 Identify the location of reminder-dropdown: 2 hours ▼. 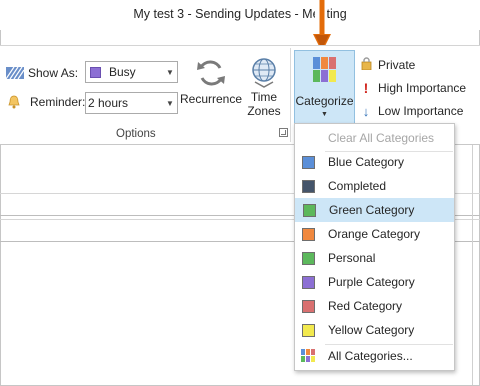
(131, 103).